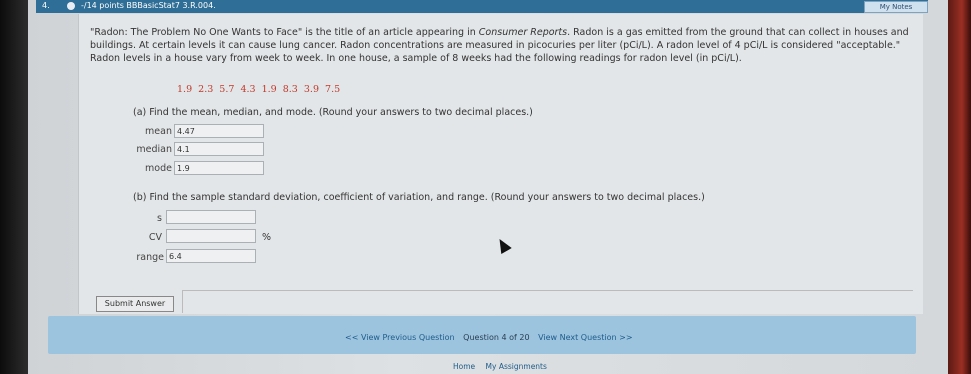 The image size is (971, 374). I want to click on range-input: 6.4, so click(211, 256).